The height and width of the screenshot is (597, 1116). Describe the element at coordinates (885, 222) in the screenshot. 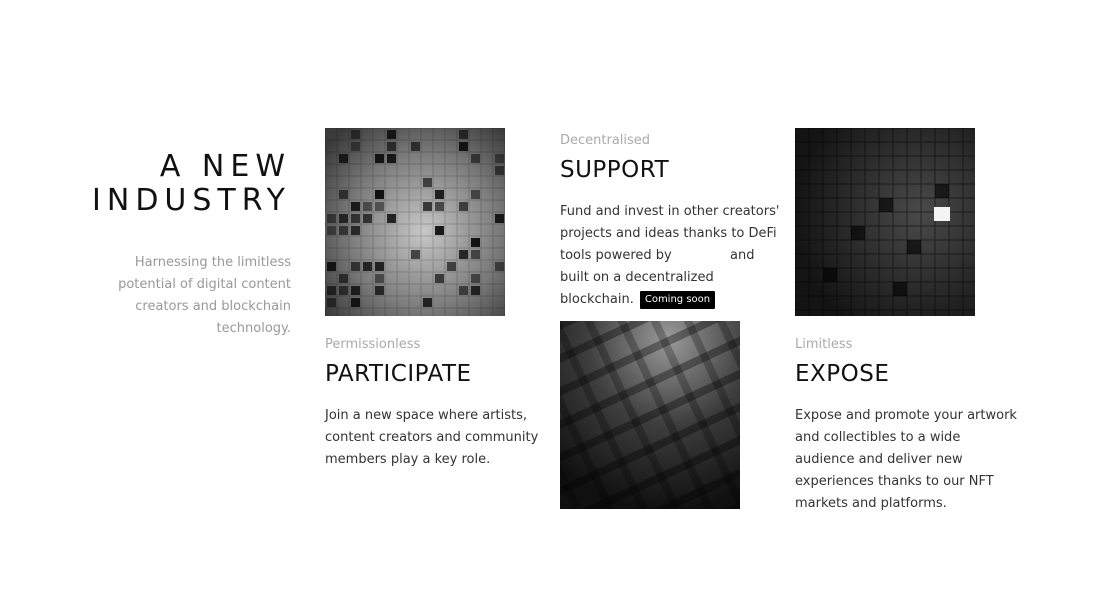

I see `dark-cubes-light-image` at that location.